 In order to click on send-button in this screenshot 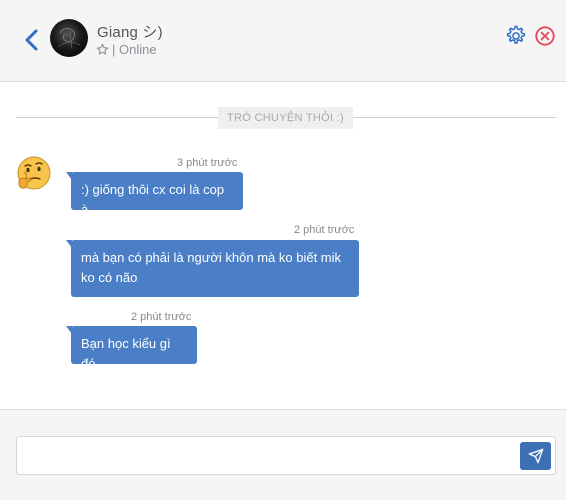, I will do `click(535, 456)`.